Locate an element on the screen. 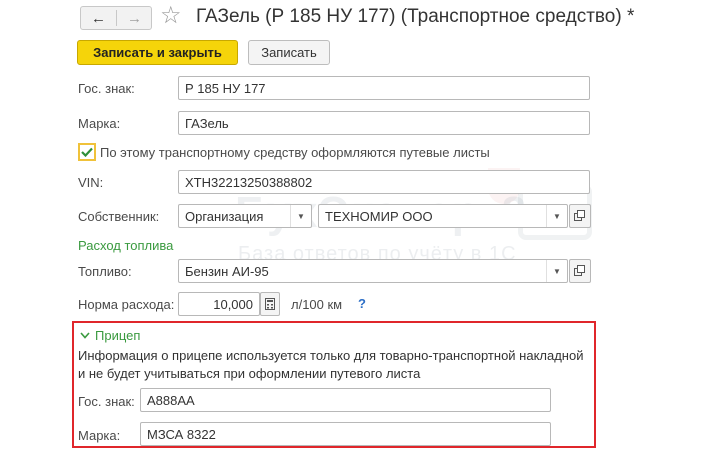 The width and height of the screenshot is (709, 450). save-and-close-button: Записать и закрыть is located at coordinates (157, 52).